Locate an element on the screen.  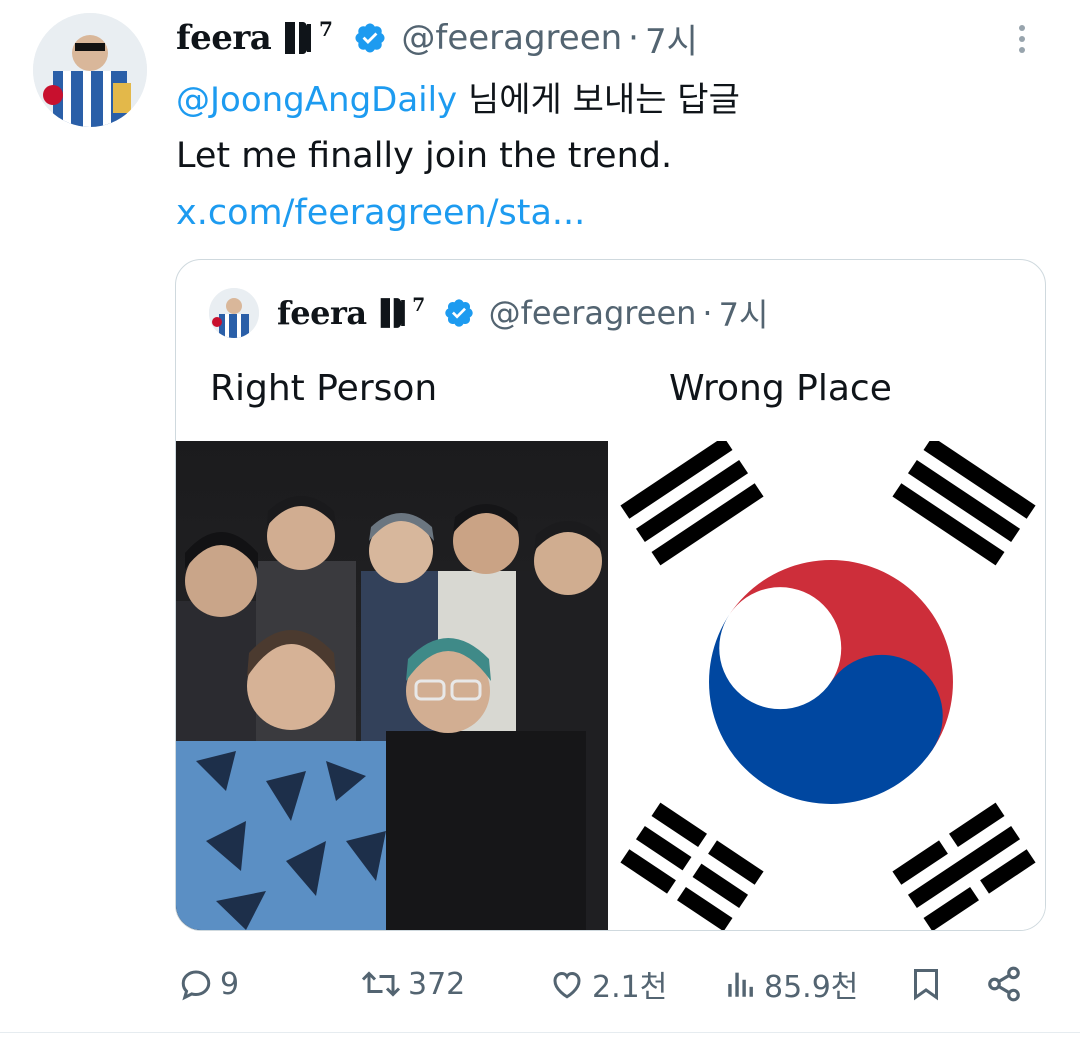
share-icon is located at coordinates (1004, 984).